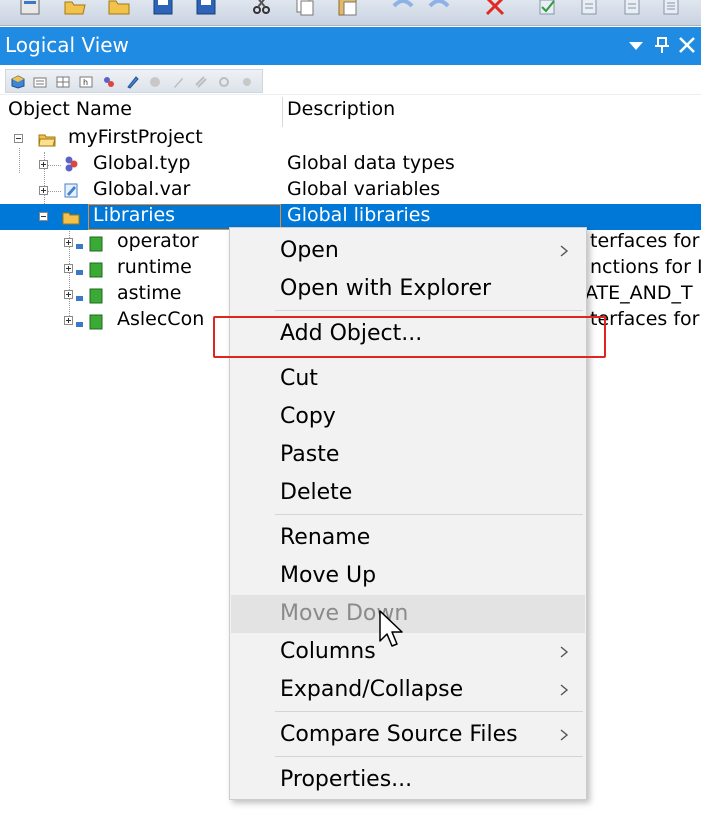 Image resolution: width=701 pixels, height=836 pixels. What do you see at coordinates (328, 651) in the screenshot?
I see `menu-item-label: Columns` at bounding box center [328, 651].